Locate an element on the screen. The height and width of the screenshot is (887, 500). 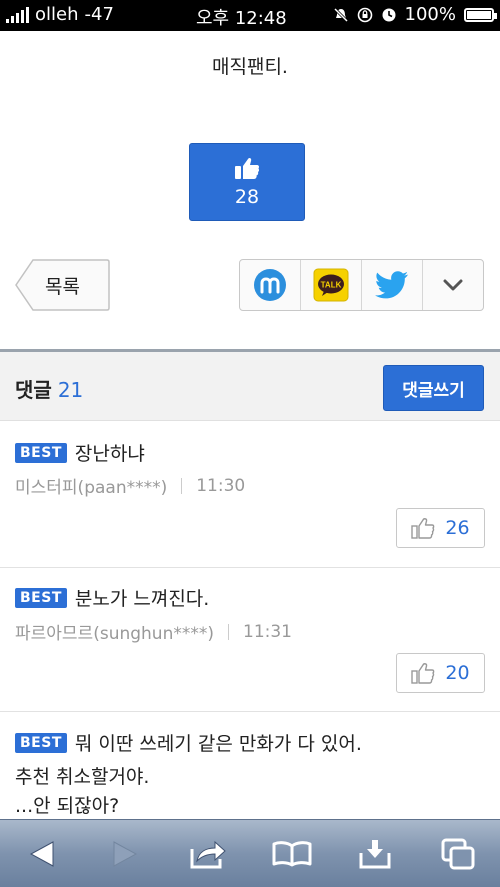
comment-text: 분노가 느껴진다. is located at coordinates (142, 599).